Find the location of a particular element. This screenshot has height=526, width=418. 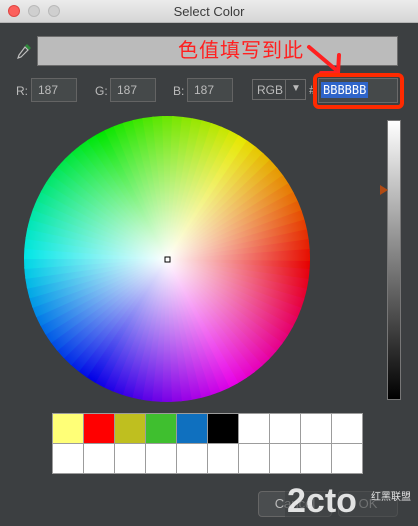

r-label: R: is located at coordinates (22, 91).